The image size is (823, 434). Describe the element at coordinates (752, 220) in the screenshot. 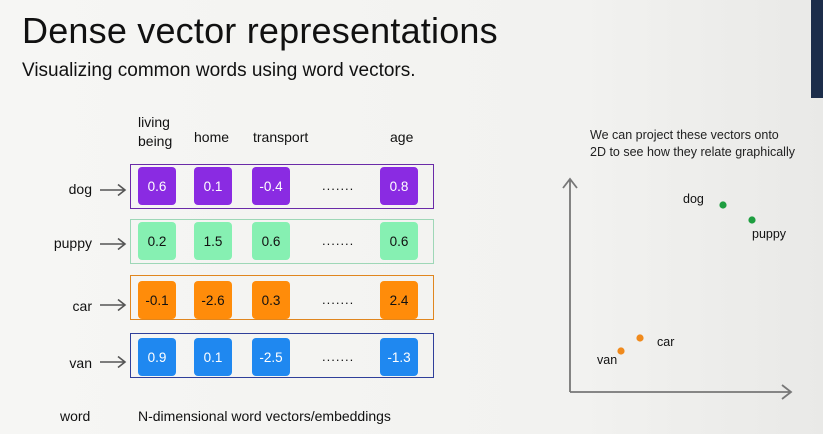

I see `point-puppy` at that location.